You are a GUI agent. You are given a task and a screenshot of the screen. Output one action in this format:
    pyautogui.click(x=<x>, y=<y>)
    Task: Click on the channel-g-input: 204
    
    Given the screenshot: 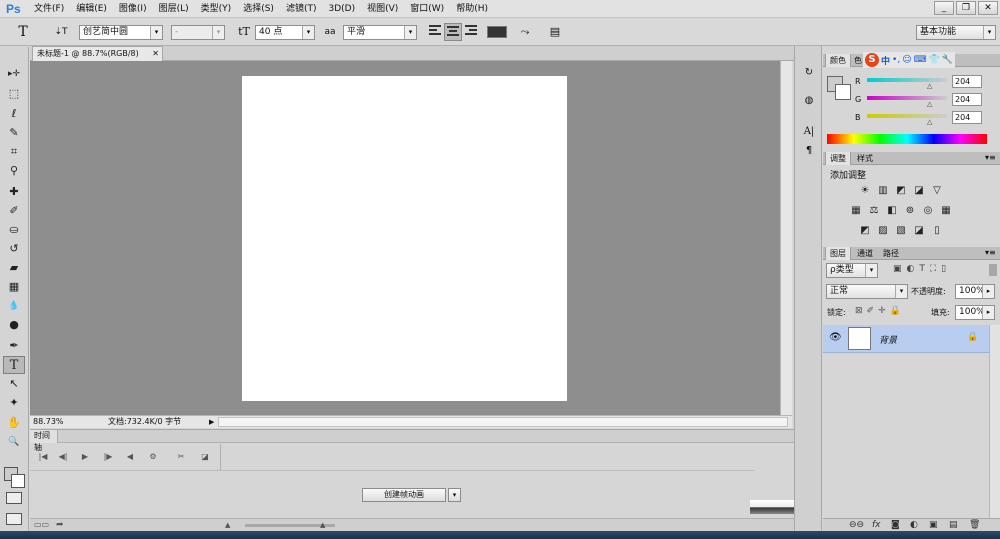 What is the action you would take?
    pyautogui.click(x=967, y=99)
    